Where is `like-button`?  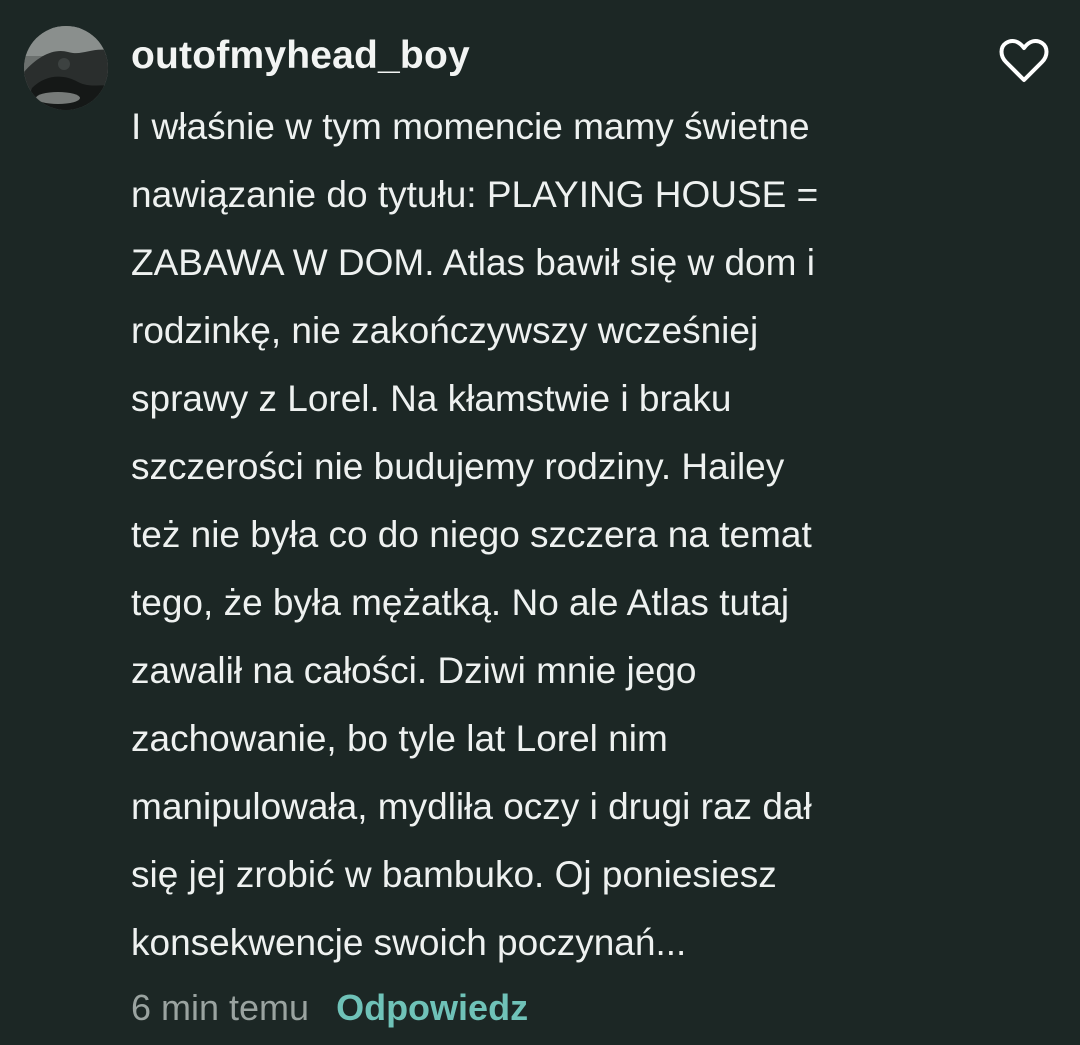
like-button is located at coordinates (1024, 61).